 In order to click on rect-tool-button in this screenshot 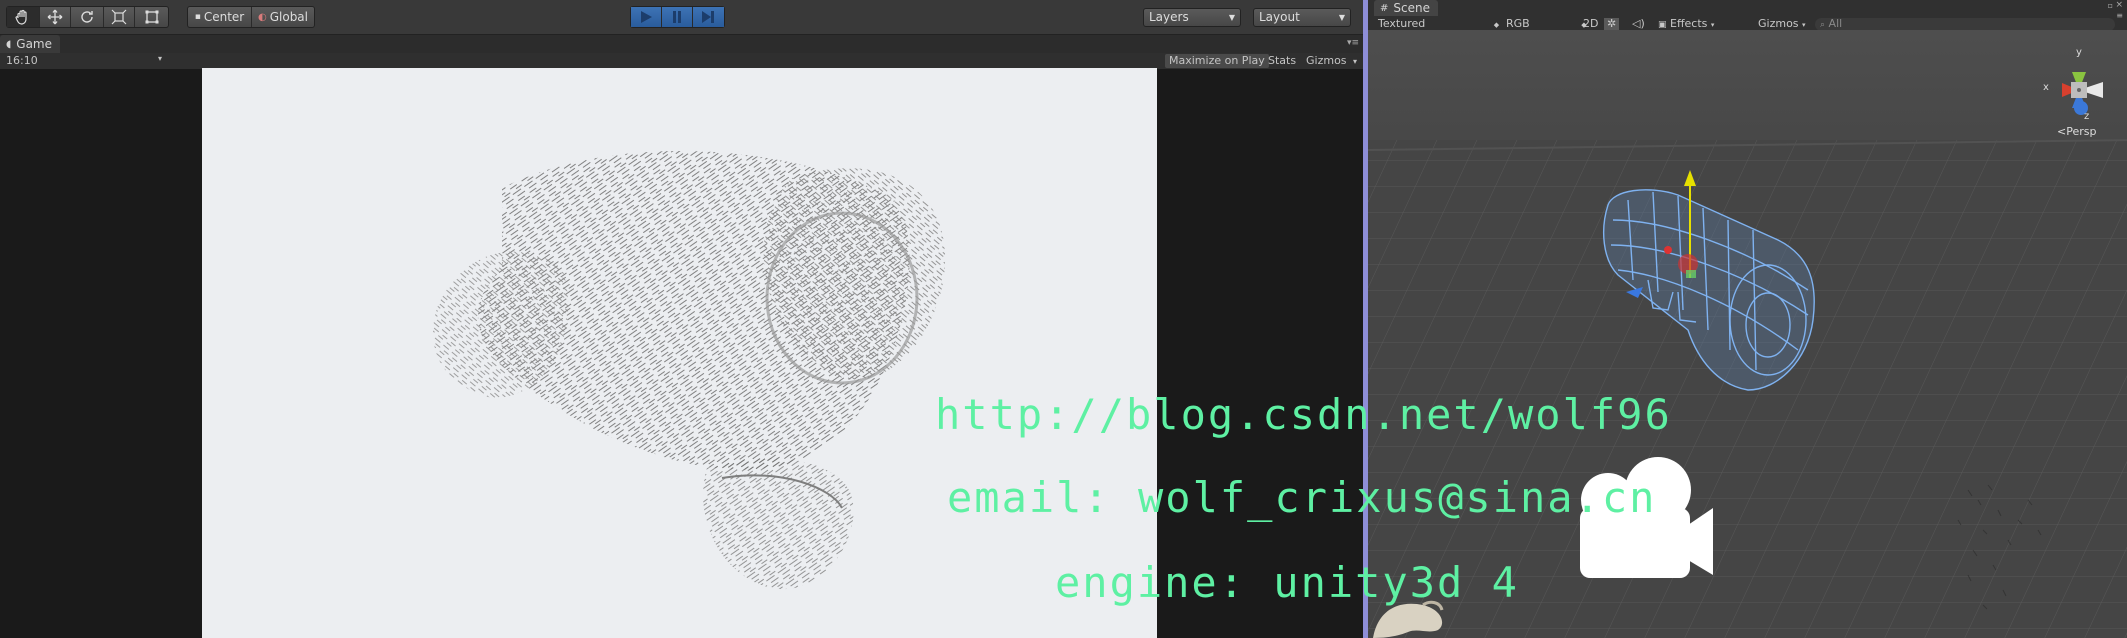, I will do `click(151, 17)`.